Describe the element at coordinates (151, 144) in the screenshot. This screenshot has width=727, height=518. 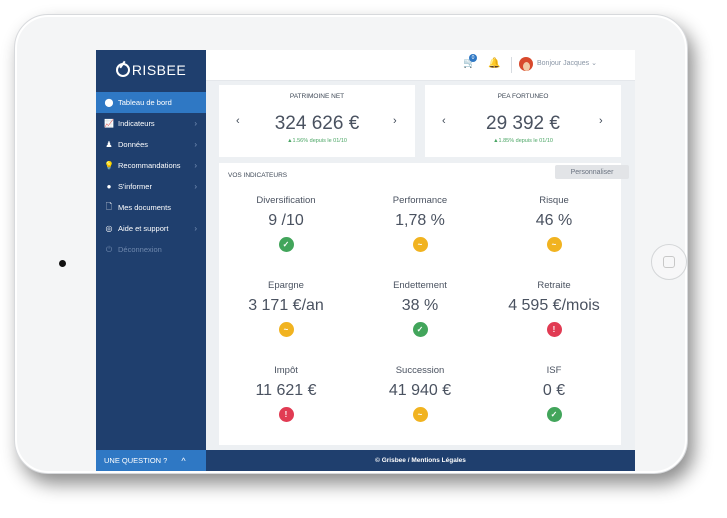
I see `sidebar-item-donnees: ♟ Données ›` at that location.